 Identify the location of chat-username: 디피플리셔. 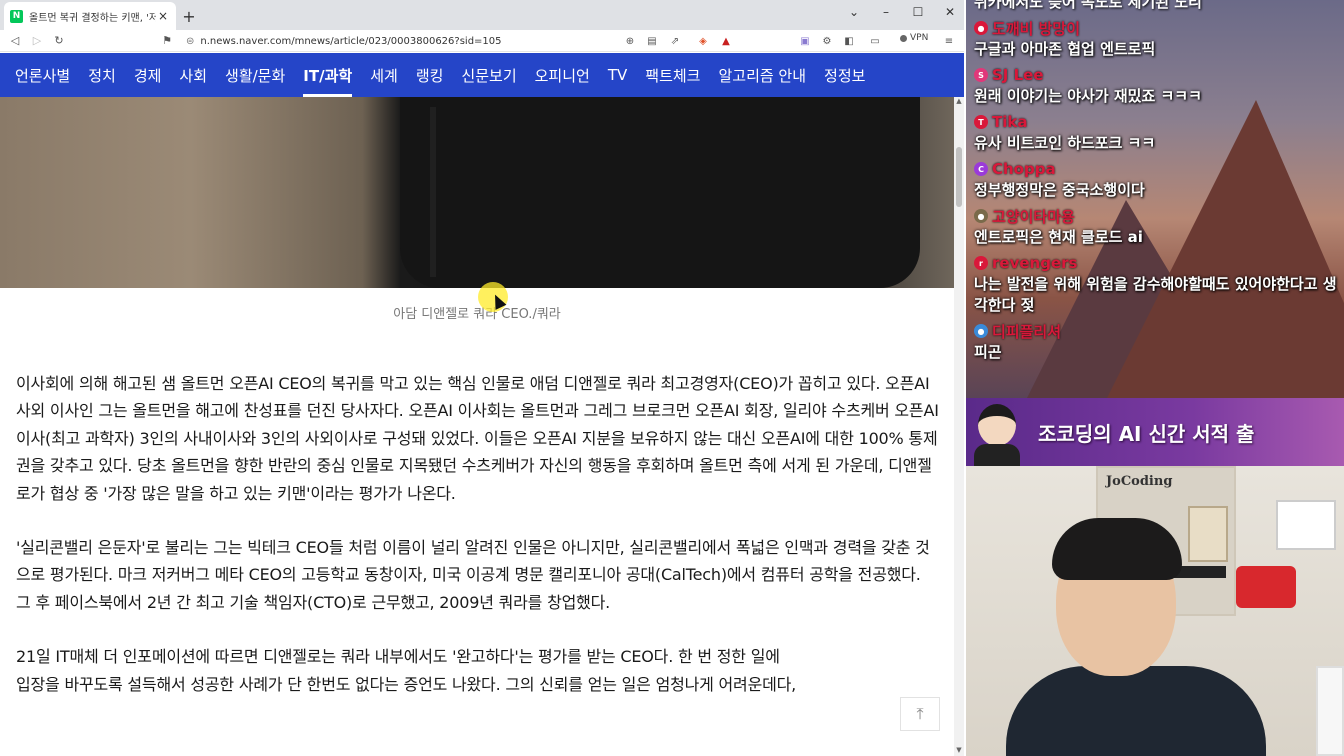
(1027, 331).